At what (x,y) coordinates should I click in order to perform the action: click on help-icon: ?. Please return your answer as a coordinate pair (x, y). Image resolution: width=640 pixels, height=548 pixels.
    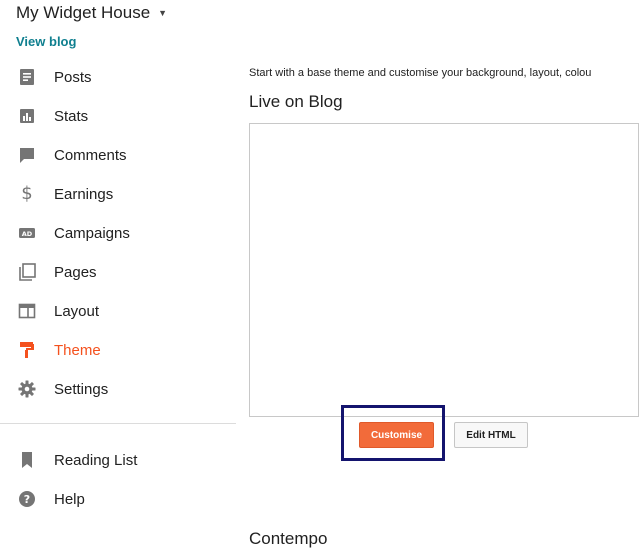
    Looking at the image, I should click on (27, 499).